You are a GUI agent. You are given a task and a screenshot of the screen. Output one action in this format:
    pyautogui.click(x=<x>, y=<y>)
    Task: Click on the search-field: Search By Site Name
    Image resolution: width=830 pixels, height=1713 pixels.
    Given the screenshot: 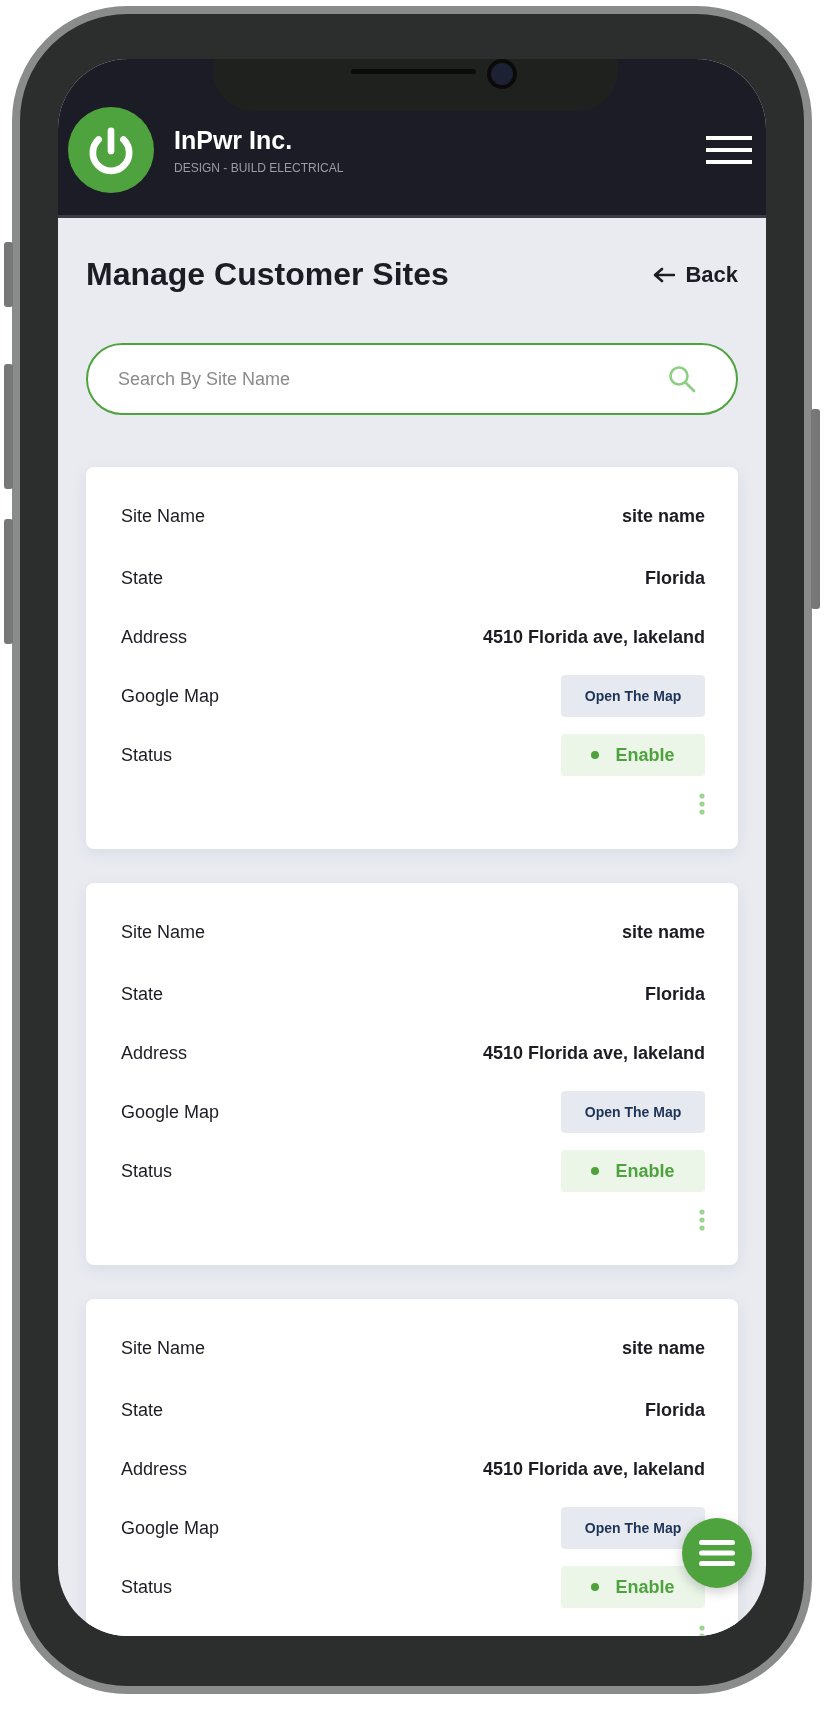 What is the action you would take?
    pyautogui.click(x=412, y=379)
    